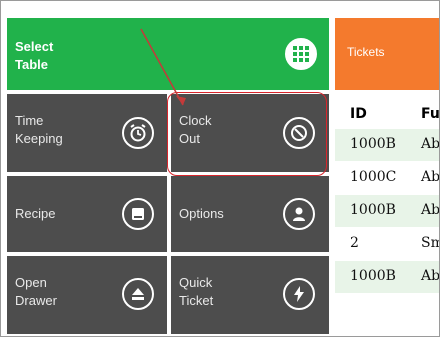 The image size is (440, 337). Describe the element at coordinates (138, 214) in the screenshot. I see `recipe-book-icon` at that location.